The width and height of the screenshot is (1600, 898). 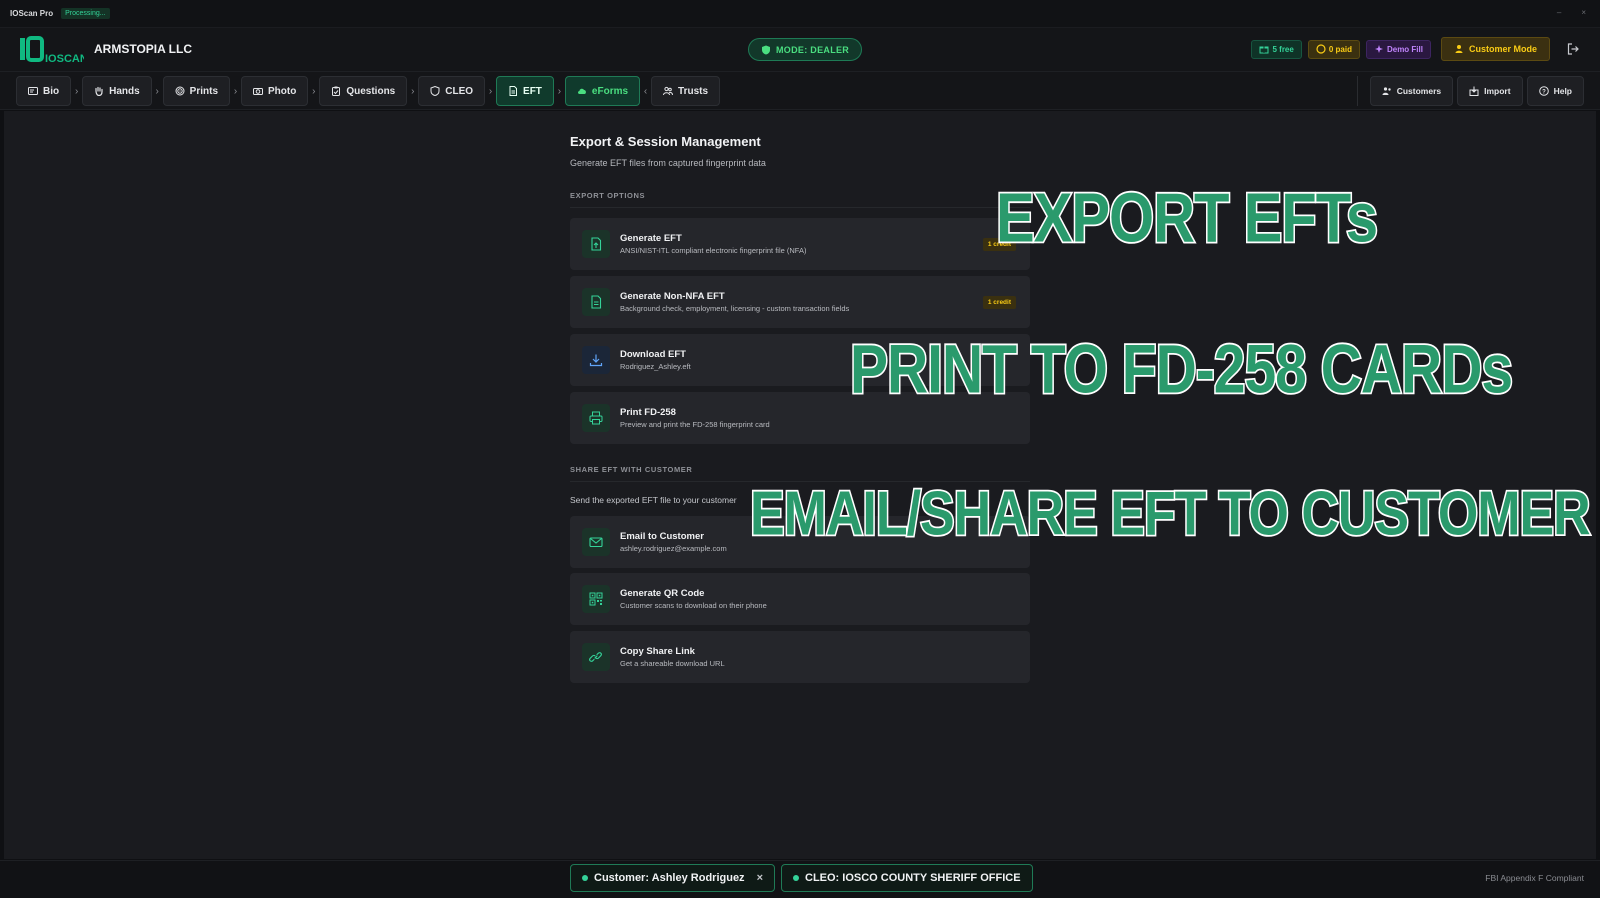 What do you see at coordinates (1562, 91) in the screenshot?
I see `help-label: Help` at bounding box center [1562, 91].